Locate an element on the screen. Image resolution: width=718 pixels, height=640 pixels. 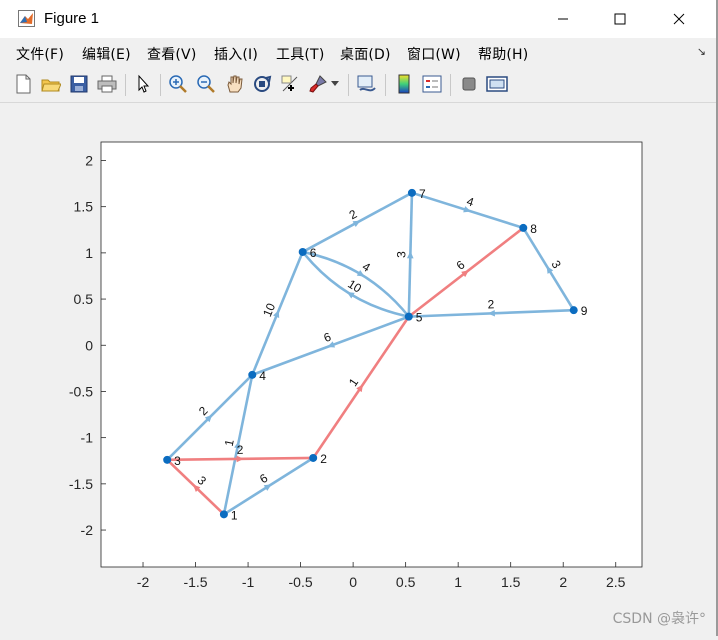
brush-dropdown-icon is located at coordinates (335, 84).